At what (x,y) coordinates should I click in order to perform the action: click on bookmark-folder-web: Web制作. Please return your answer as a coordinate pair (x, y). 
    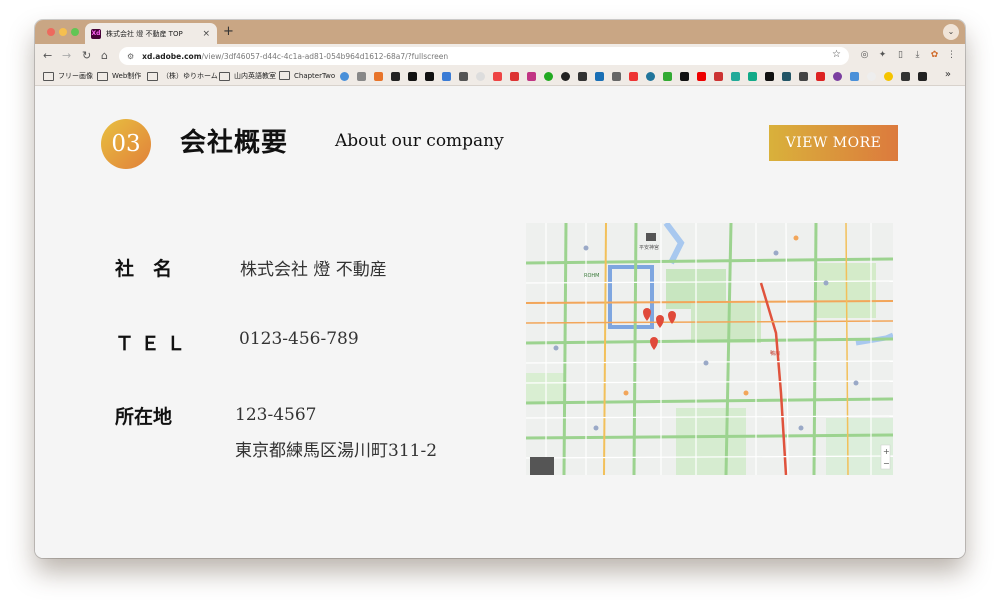
    Looking at the image, I should click on (119, 76).